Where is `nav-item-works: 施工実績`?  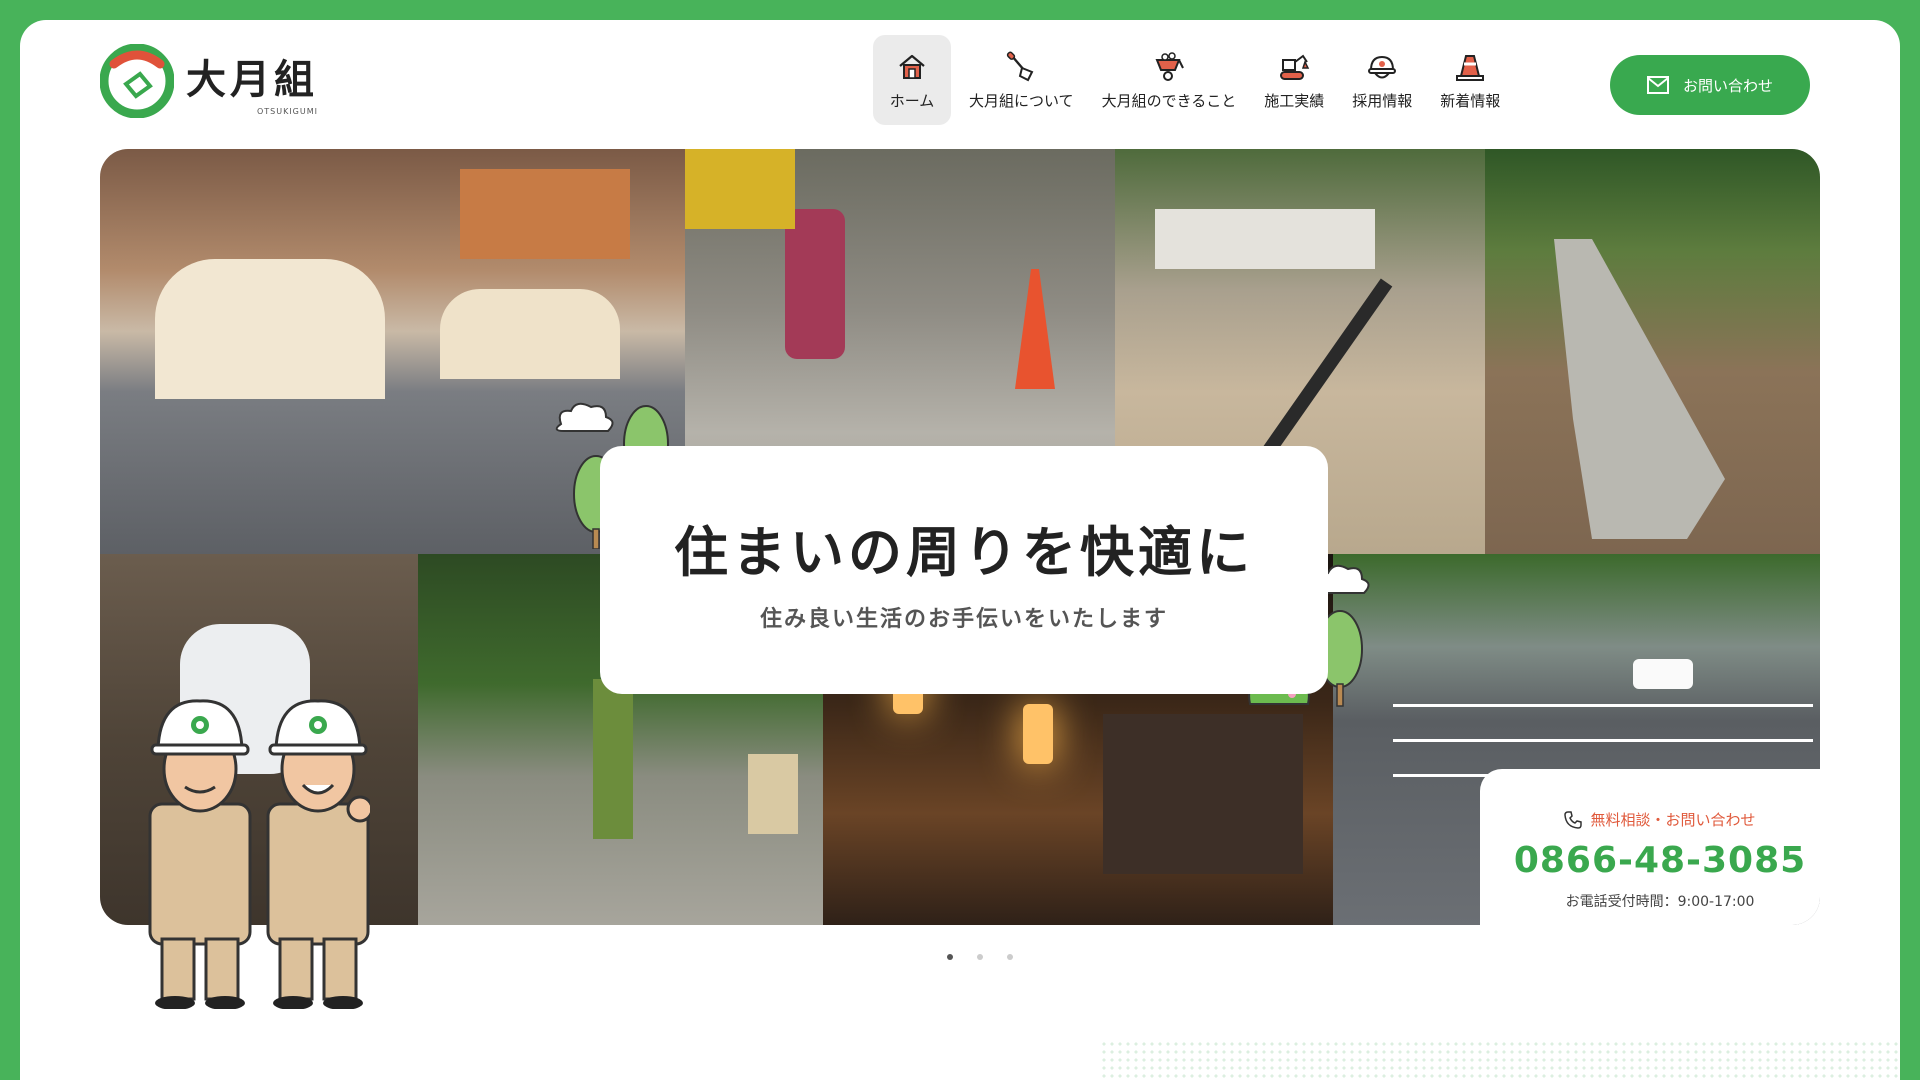 nav-item-works: 施工実績 is located at coordinates (1294, 80).